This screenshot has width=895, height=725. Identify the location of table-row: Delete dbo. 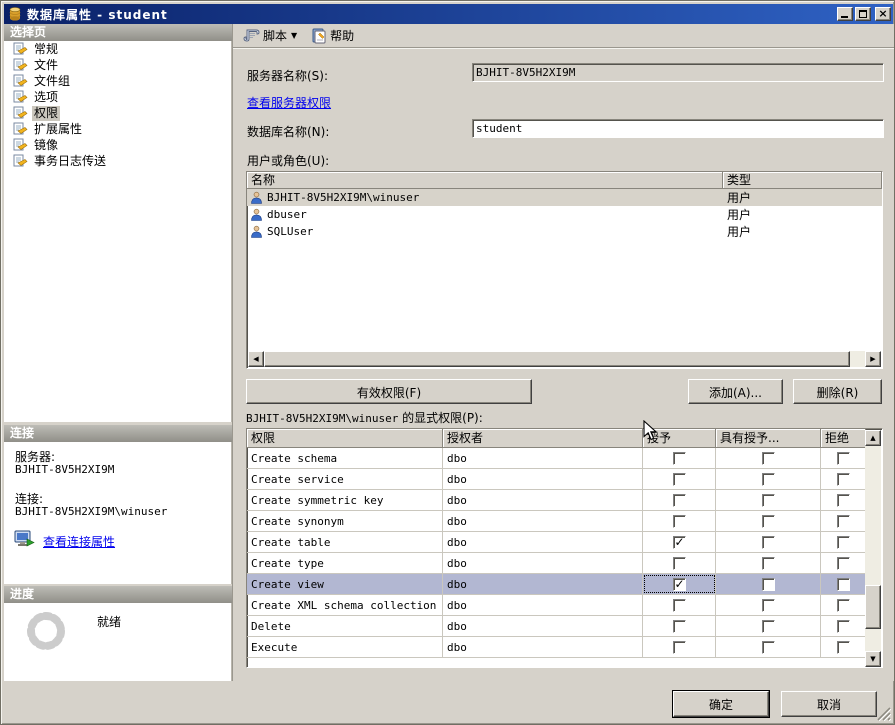
(556, 626).